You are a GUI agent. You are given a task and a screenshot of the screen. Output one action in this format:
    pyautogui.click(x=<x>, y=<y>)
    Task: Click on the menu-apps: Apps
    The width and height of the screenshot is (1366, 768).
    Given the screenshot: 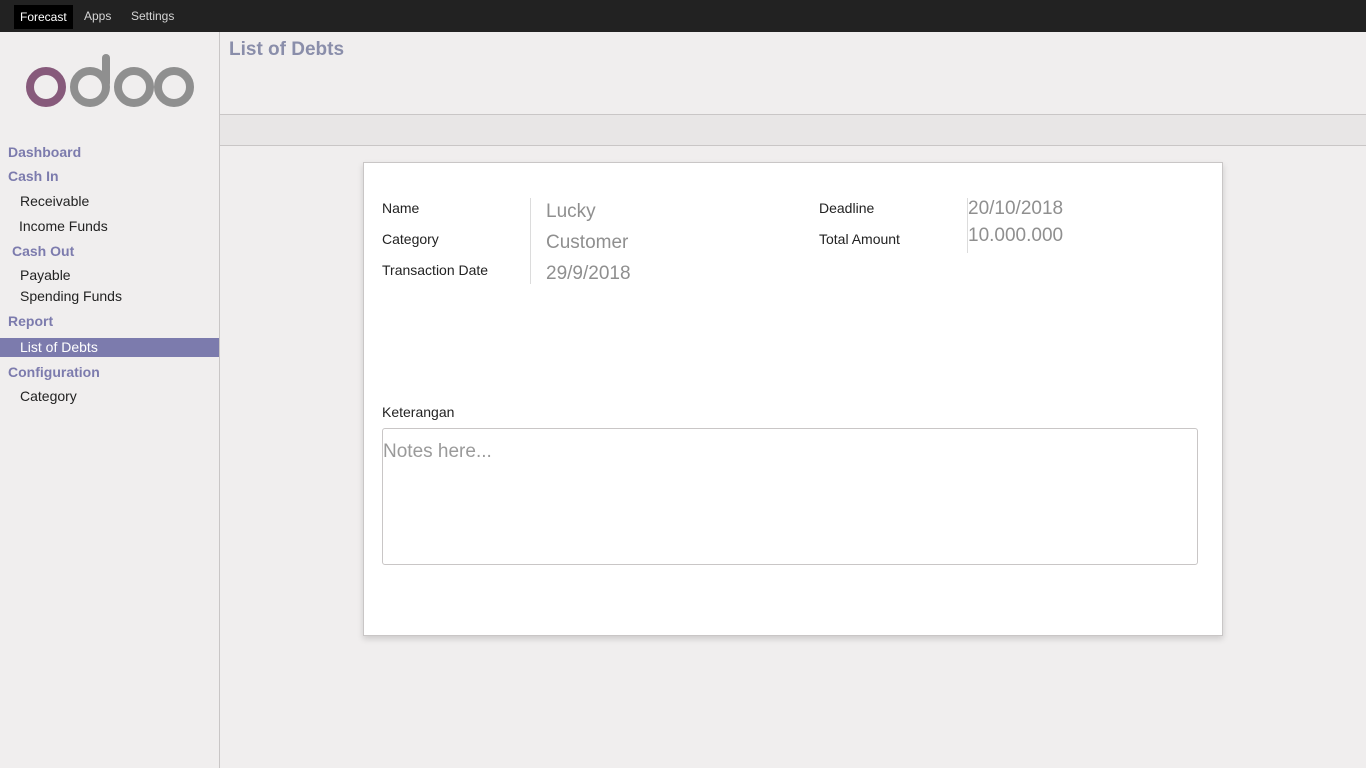 What is the action you would take?
    pyautogui.click(x=97, y=16)
    